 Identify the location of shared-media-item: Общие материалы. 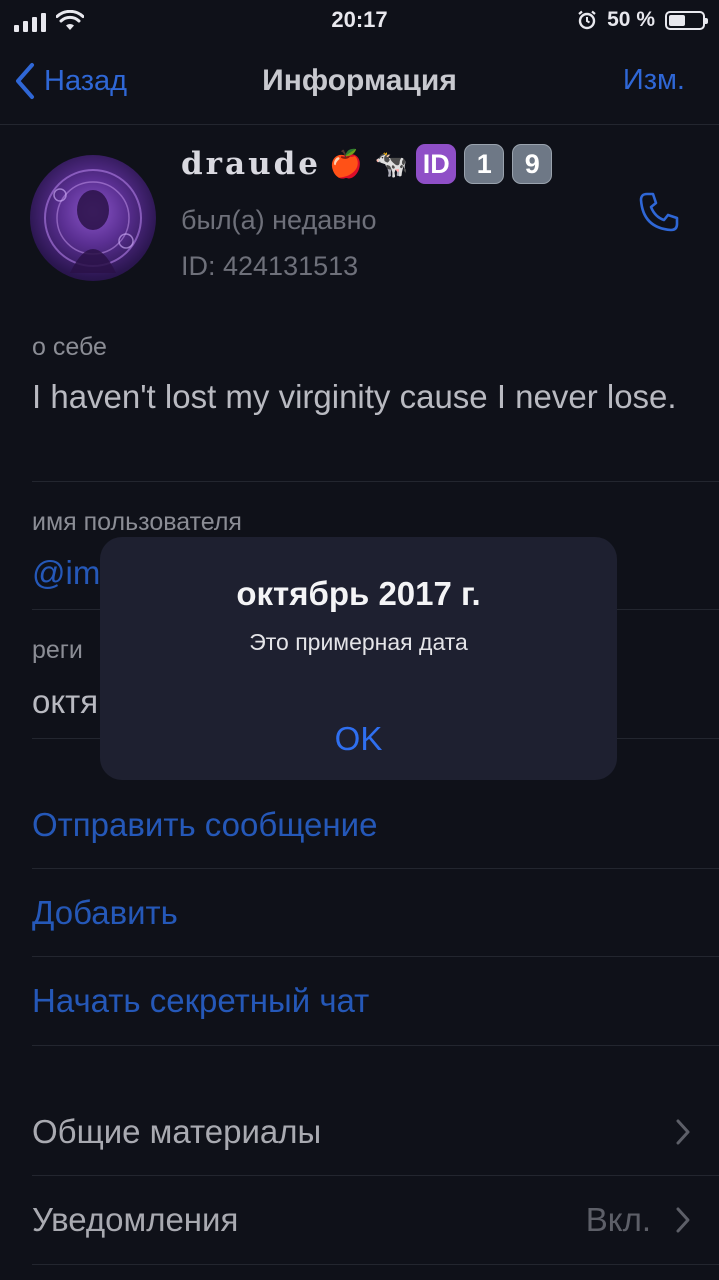
(176, 1132).